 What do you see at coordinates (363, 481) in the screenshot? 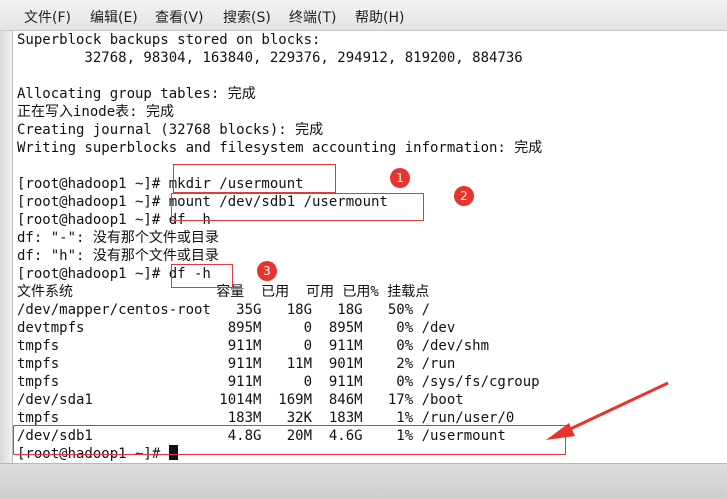
I see `window-bottom-bar` at bounding box center [363, 481].